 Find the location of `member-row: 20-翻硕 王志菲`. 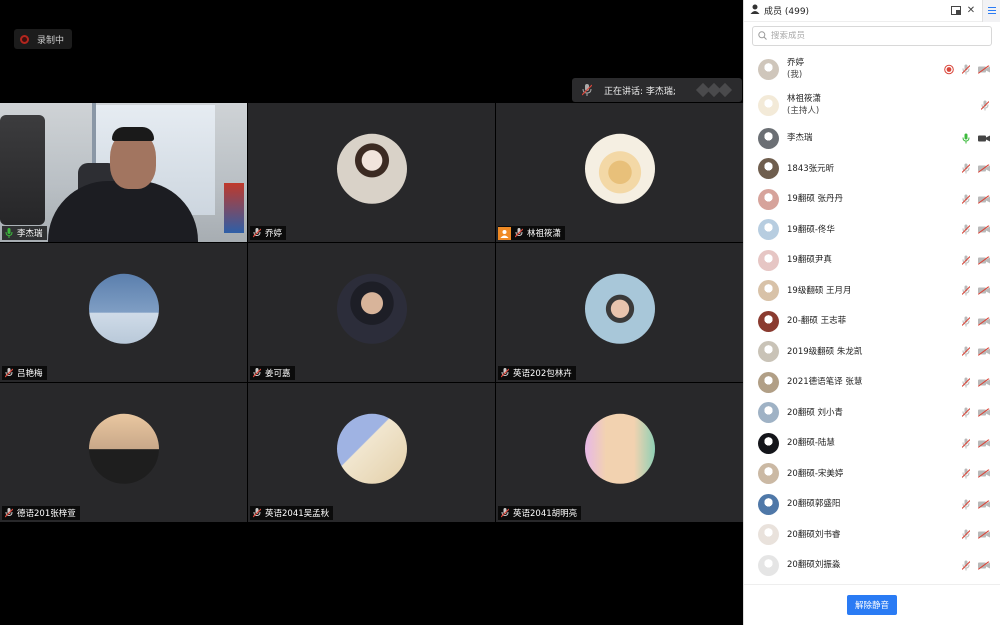

member-row: 20-翻硕 王志菲 is located at coordinates (872, 321).